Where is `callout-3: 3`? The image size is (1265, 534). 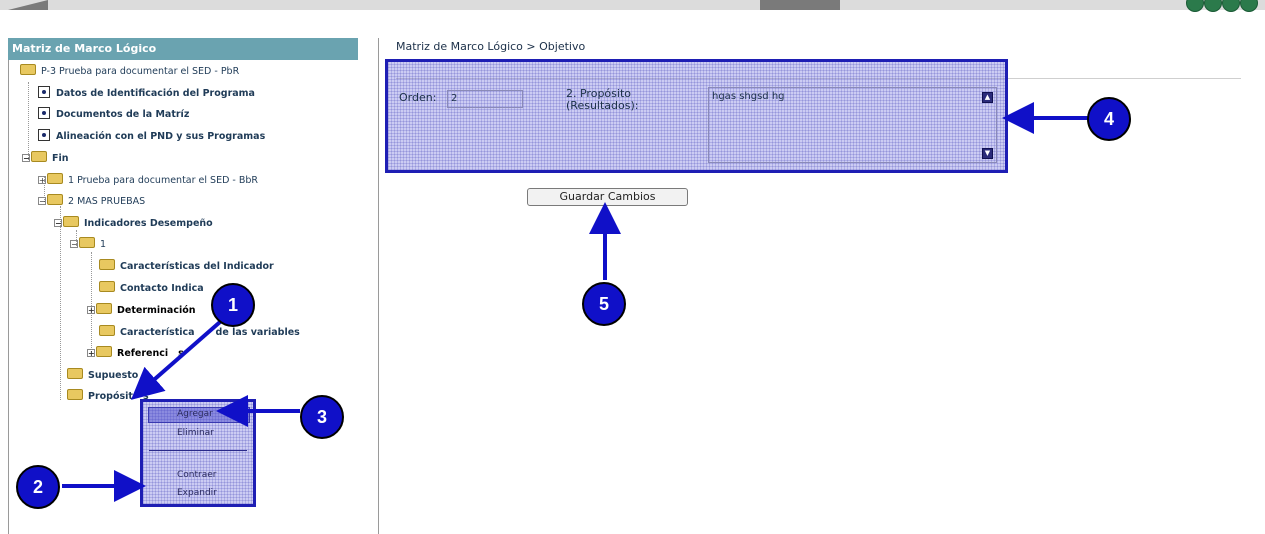
callout-3: 3 is located at coordinates (322, 417).